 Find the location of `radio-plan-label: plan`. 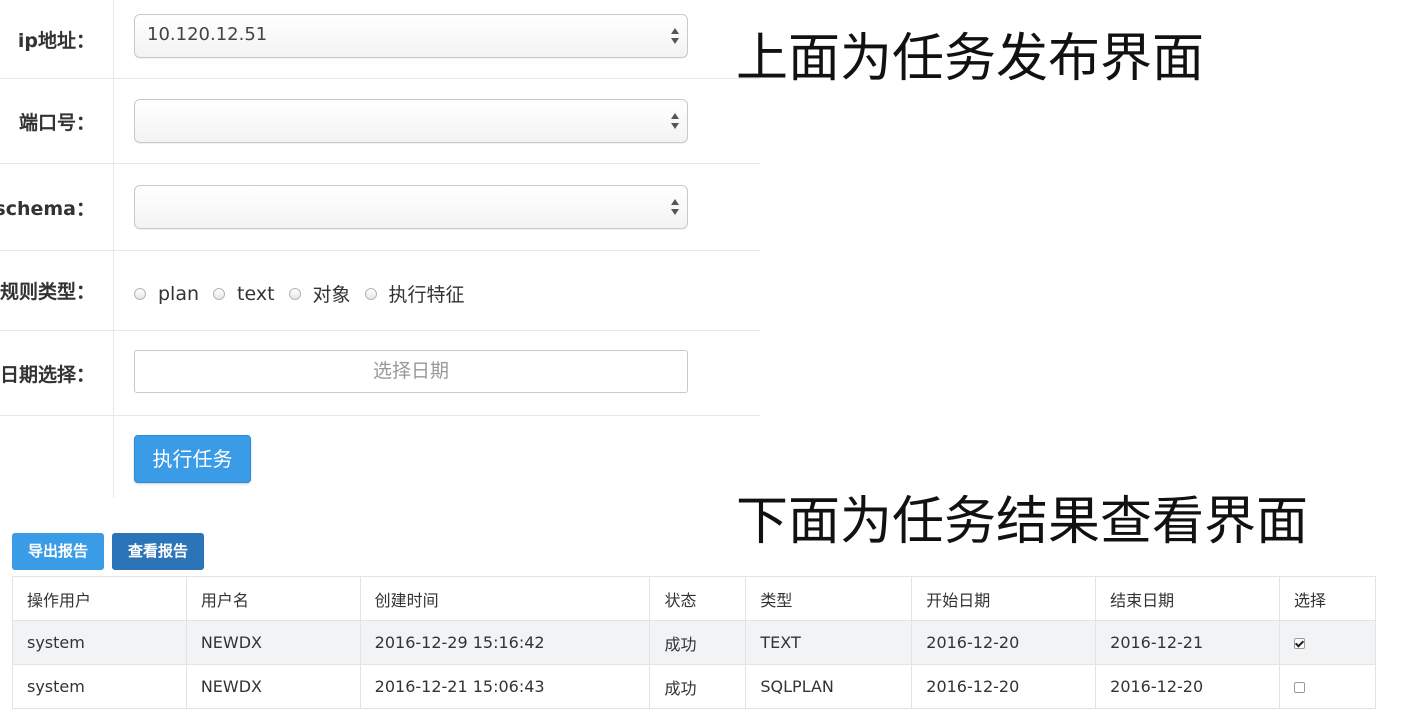

radio-plan-label: plan is located at coordinates (179, 293).